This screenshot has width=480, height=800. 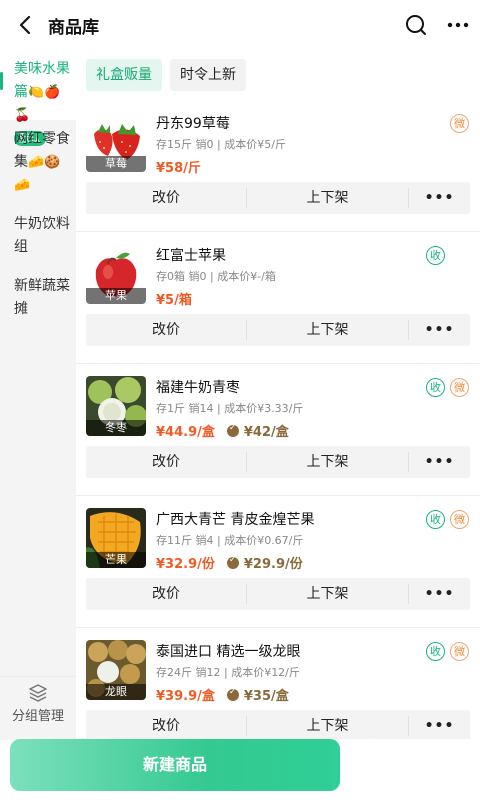 I want to click on thumbnail-label: 草莓, so click(x=116, y=164).